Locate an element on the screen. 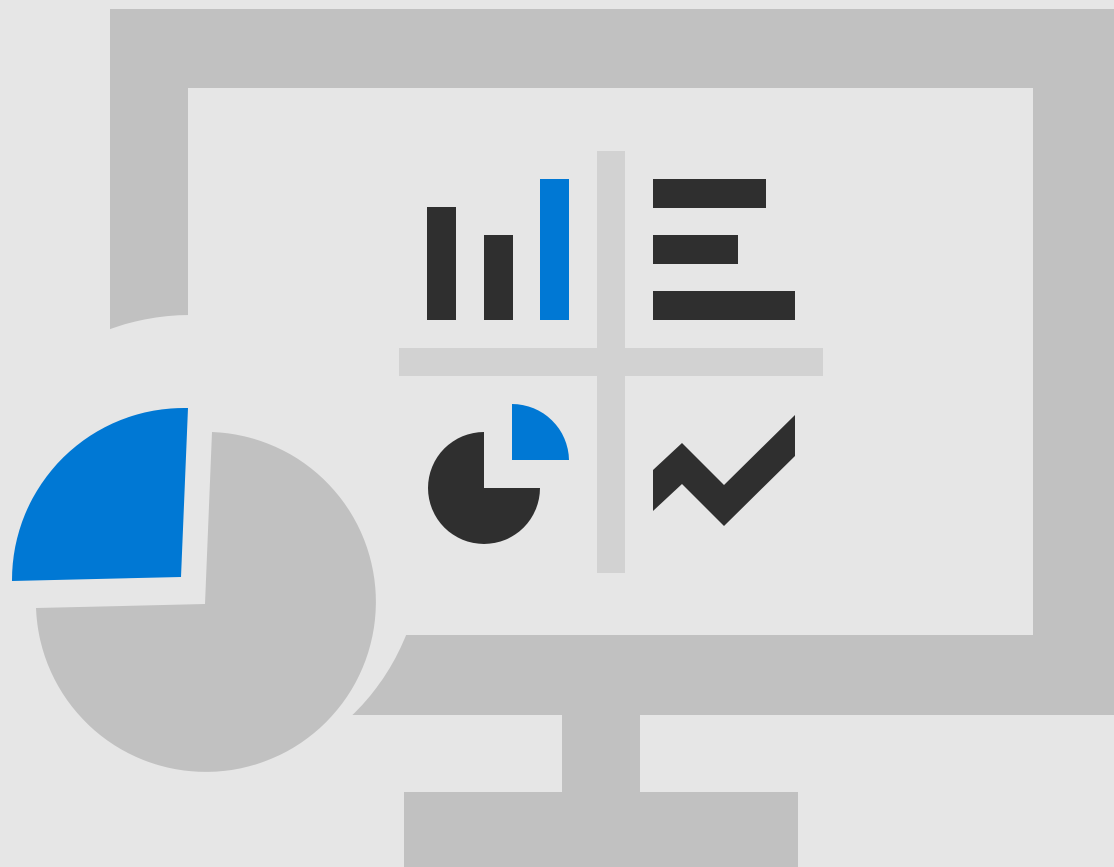 Image resolution: width=1114 pixels, height=867 pixels. divider-horizontal is located at coordinates (611, 362).